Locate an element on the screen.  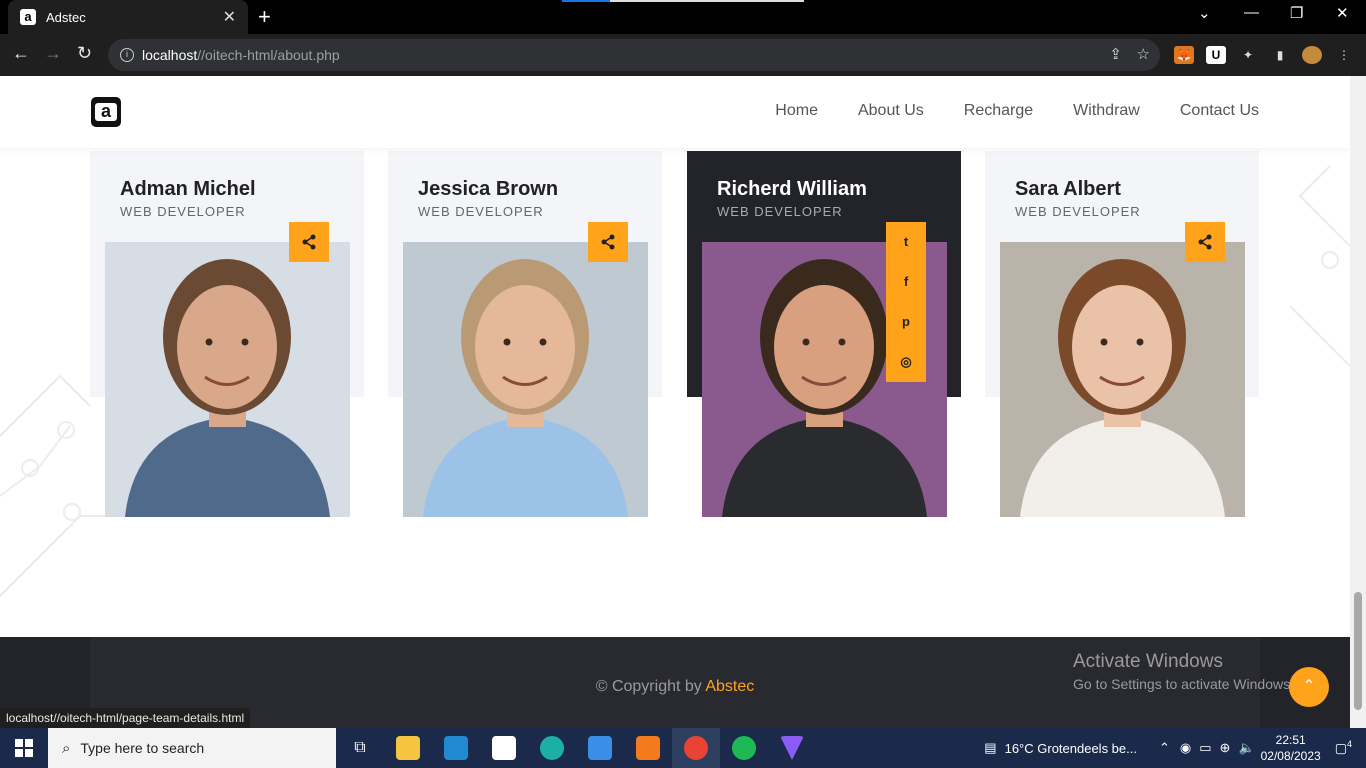
extensions-puzzle-icon: ✦ is located at coordinates (1248, 55).